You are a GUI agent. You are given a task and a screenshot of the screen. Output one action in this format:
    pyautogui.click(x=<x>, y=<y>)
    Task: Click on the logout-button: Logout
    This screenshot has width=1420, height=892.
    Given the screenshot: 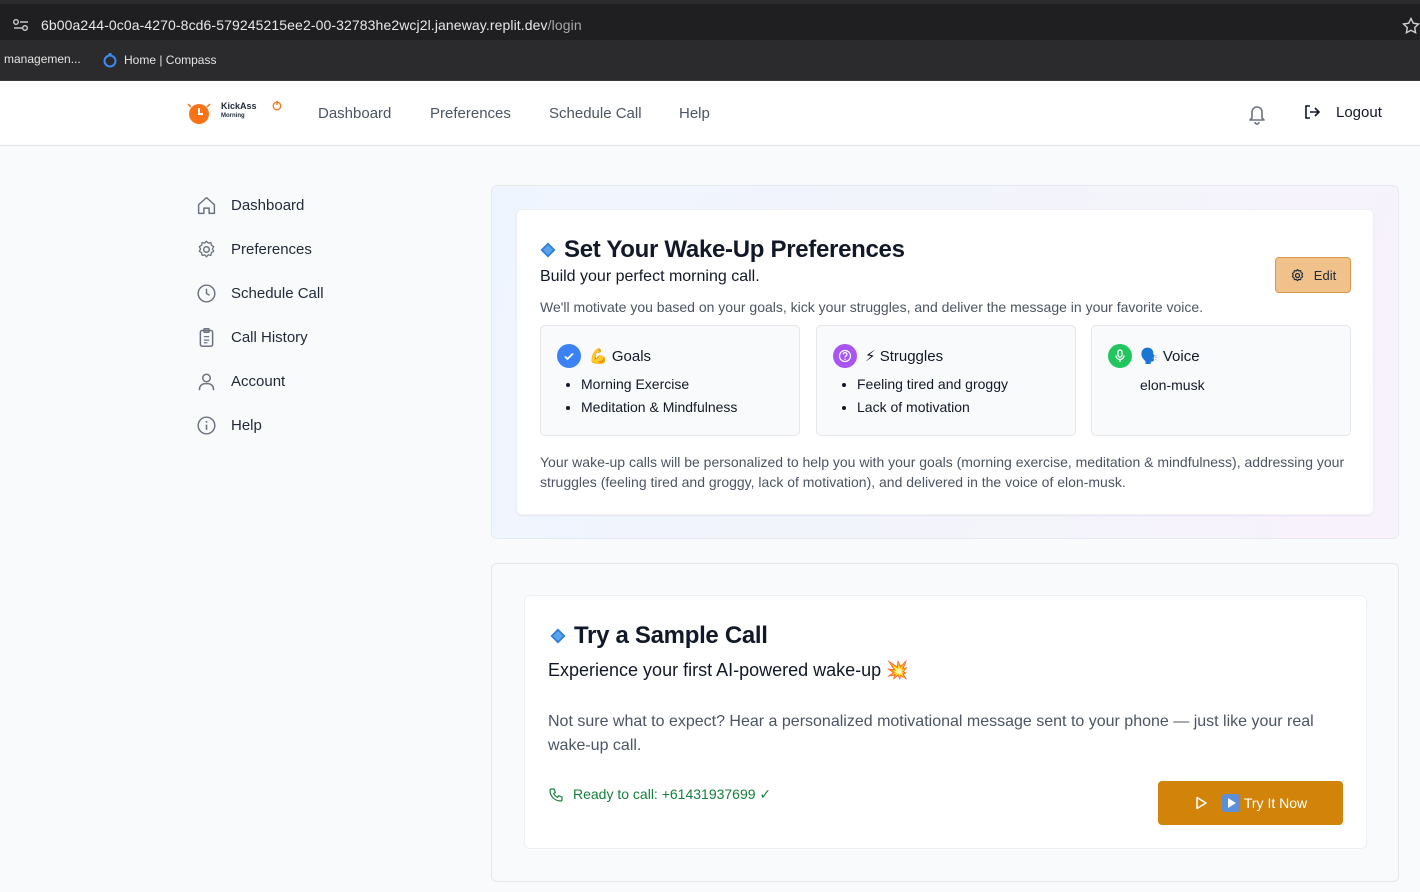 What is the action you would take?
    pyautogui.click(x=1342, y=112)
    